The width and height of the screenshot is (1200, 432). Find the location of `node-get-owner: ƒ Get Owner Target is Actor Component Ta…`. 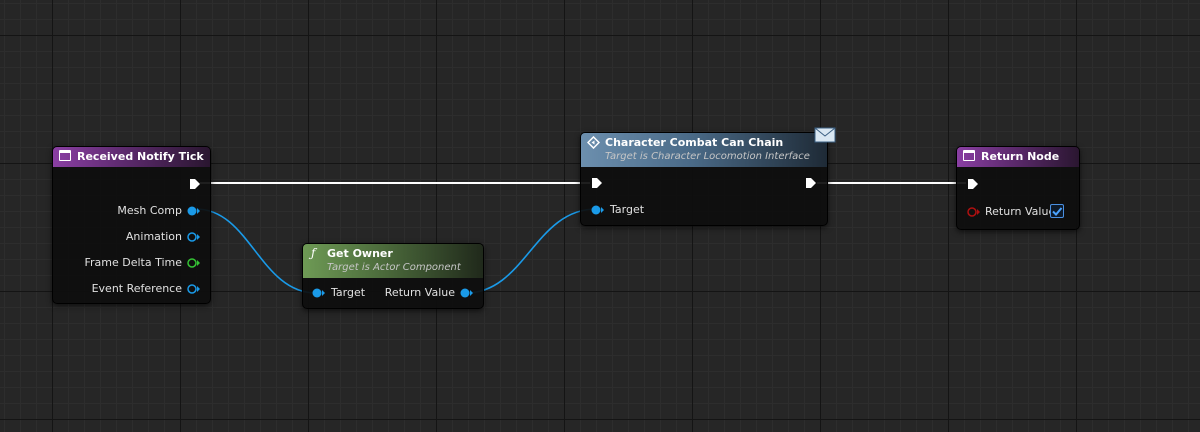

node-get-owner: ƒ Get Owner Target is Actor Component Ta… is located at coordinates (393, 276).